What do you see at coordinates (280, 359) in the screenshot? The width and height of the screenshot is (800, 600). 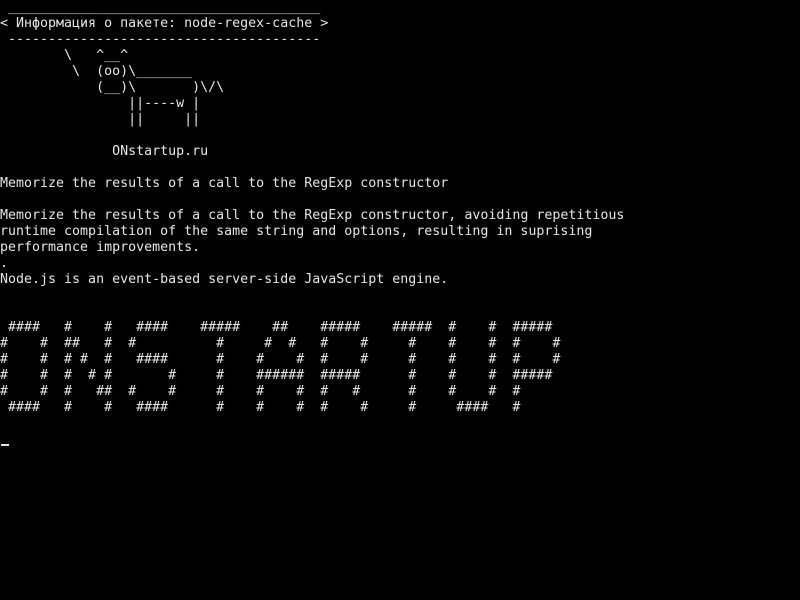 I see `banner-line: # # # # # #### # # # # # # # # # #` at bounding box center [280, 359].